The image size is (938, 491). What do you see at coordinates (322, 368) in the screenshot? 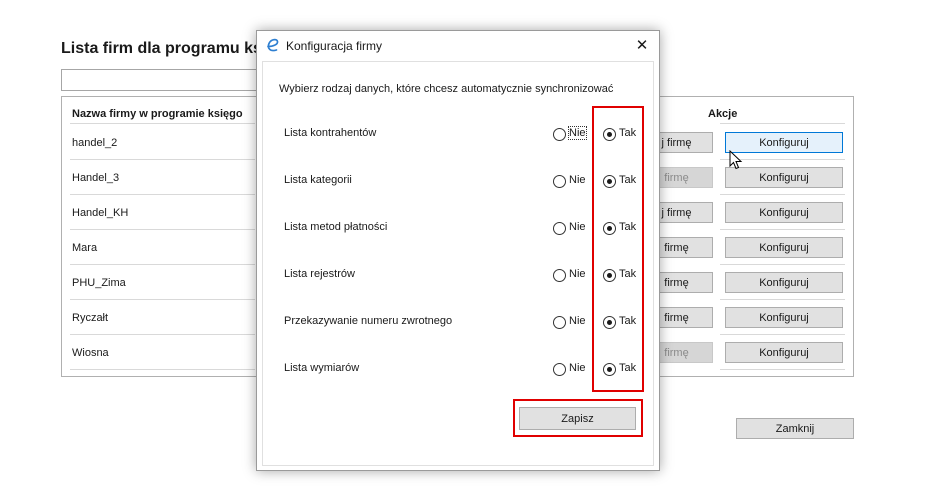
I see `option-label: Lista wymiarów` at bounding box center [322, 368].